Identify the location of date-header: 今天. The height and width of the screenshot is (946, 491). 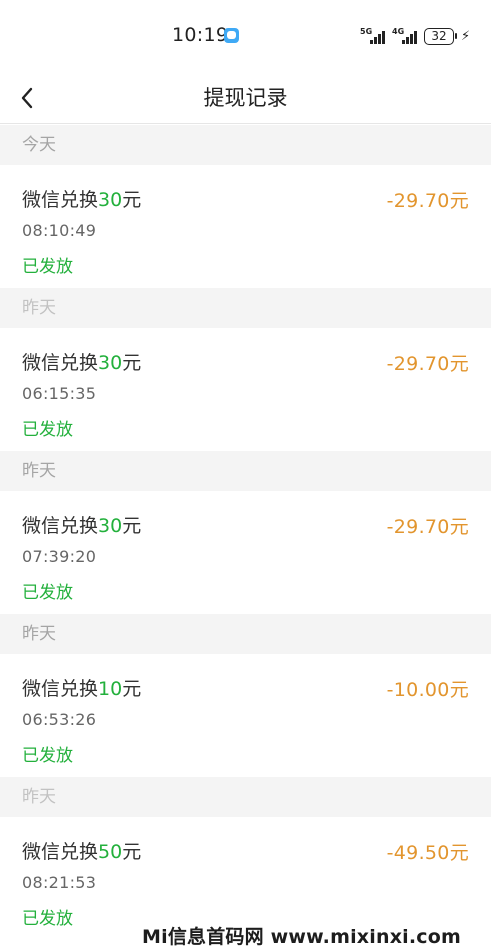
(245, 145).